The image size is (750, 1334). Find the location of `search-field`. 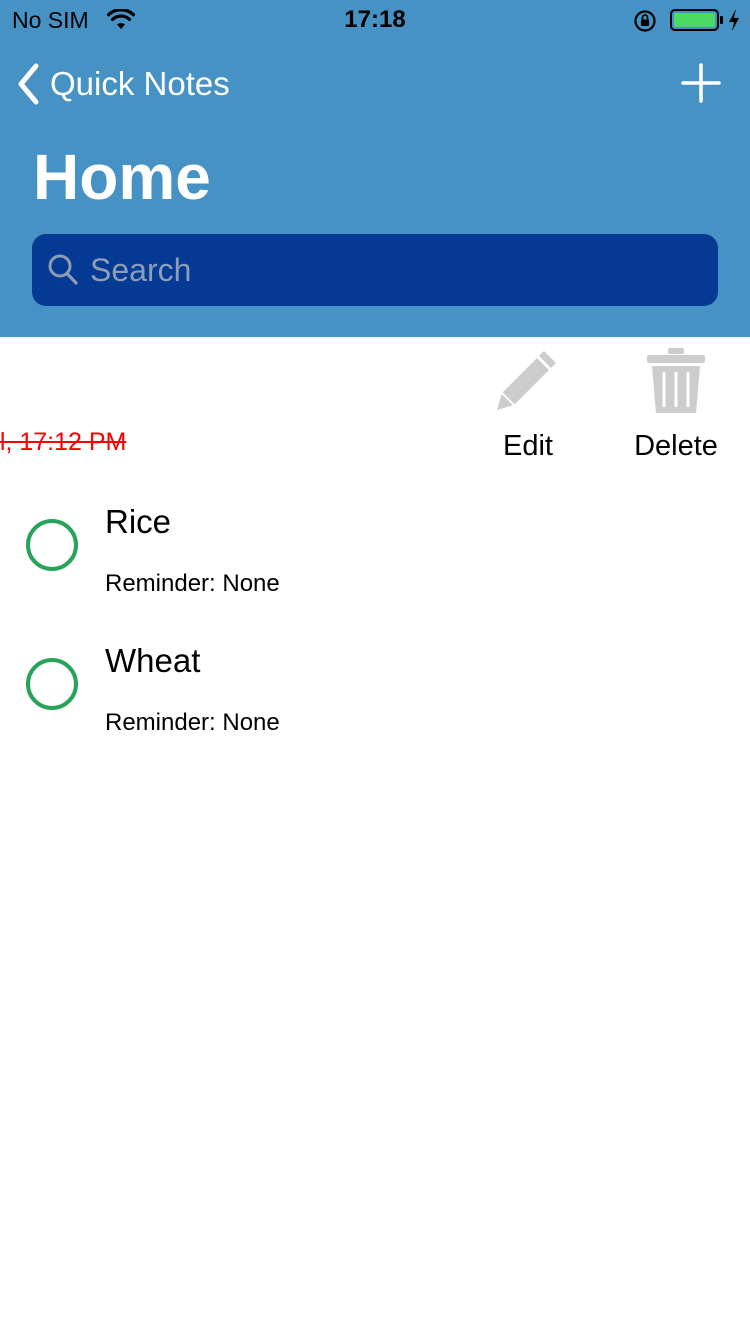

search-field is located at coordinates (375, 270).